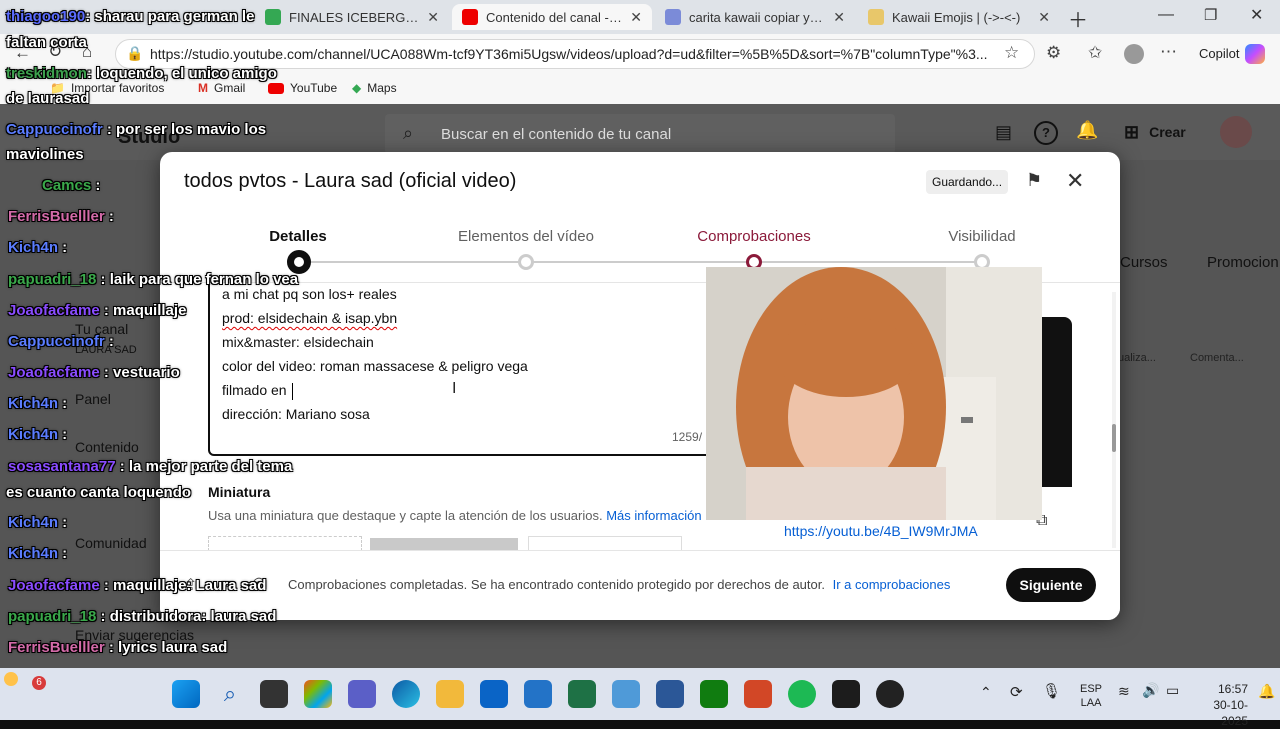  What do you see at coordinates (1011, 53) in the screenshot?
I see `star-icon: ☆` at bounding box center [1011, 53].